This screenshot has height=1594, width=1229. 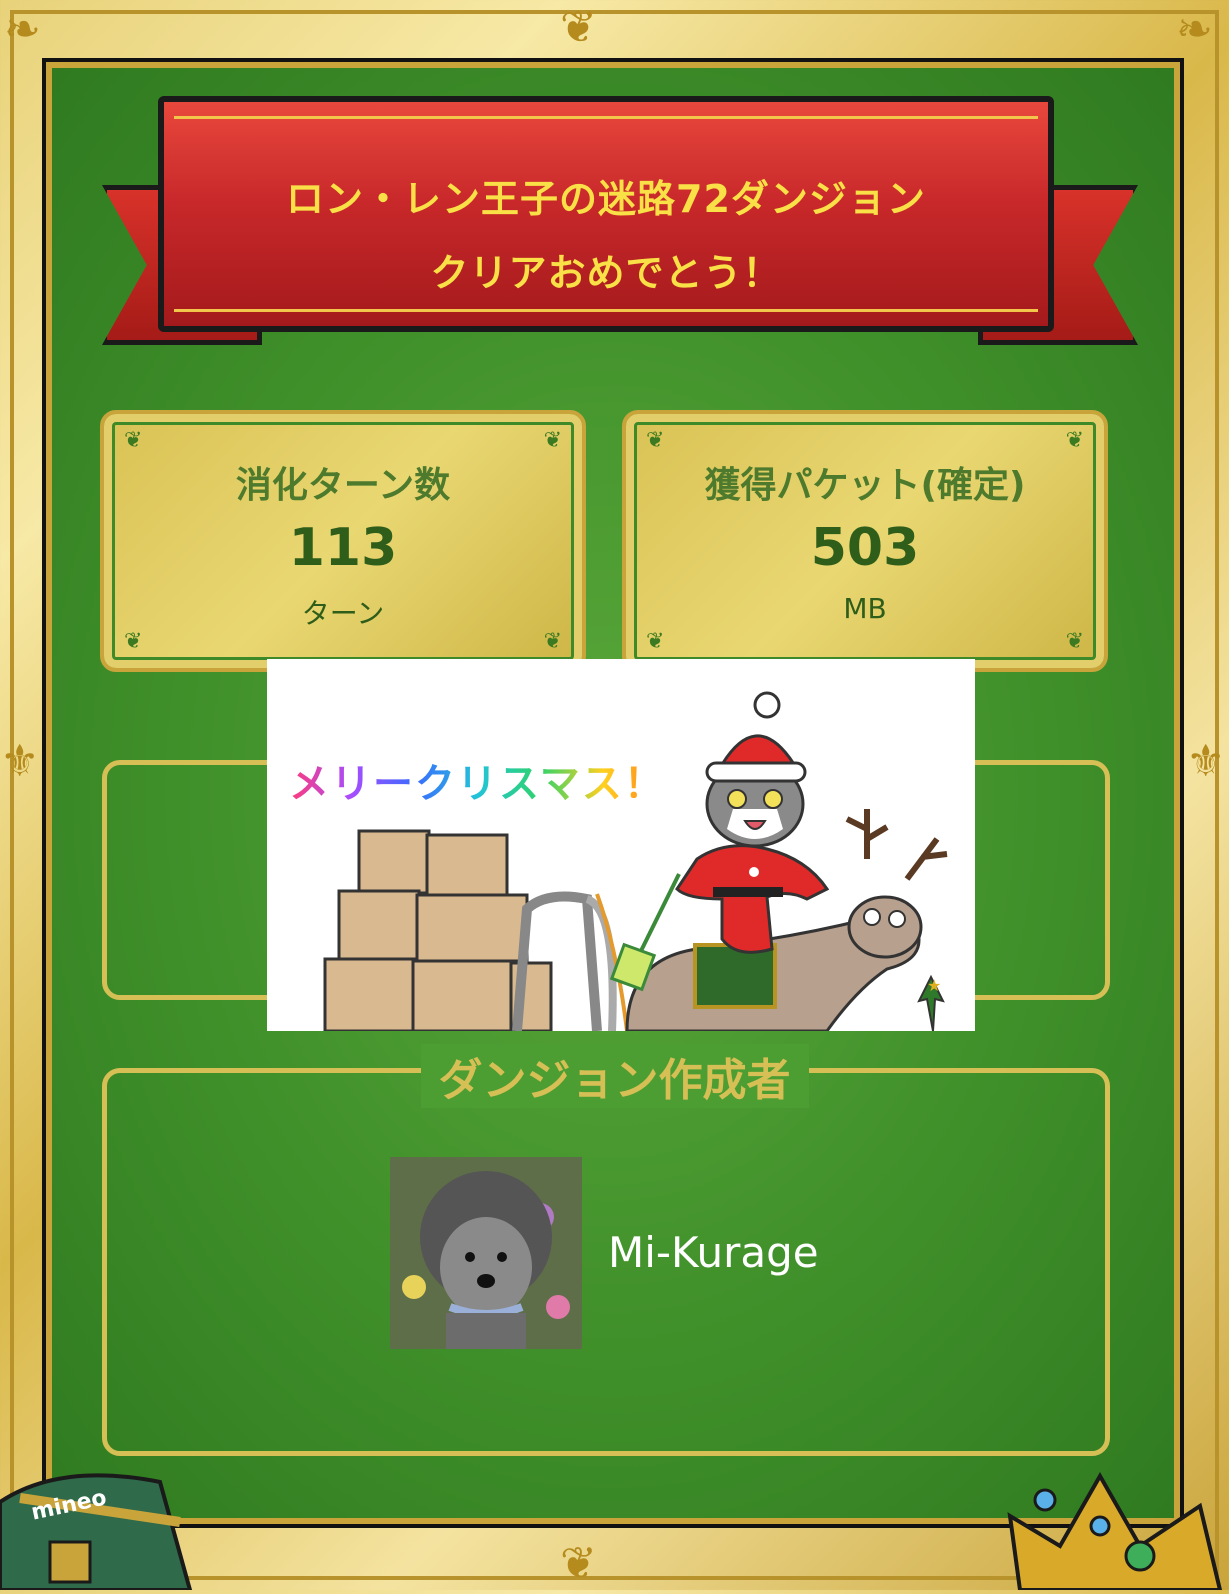 I want to click on poodle-photo, so click(x=486, y=1253).